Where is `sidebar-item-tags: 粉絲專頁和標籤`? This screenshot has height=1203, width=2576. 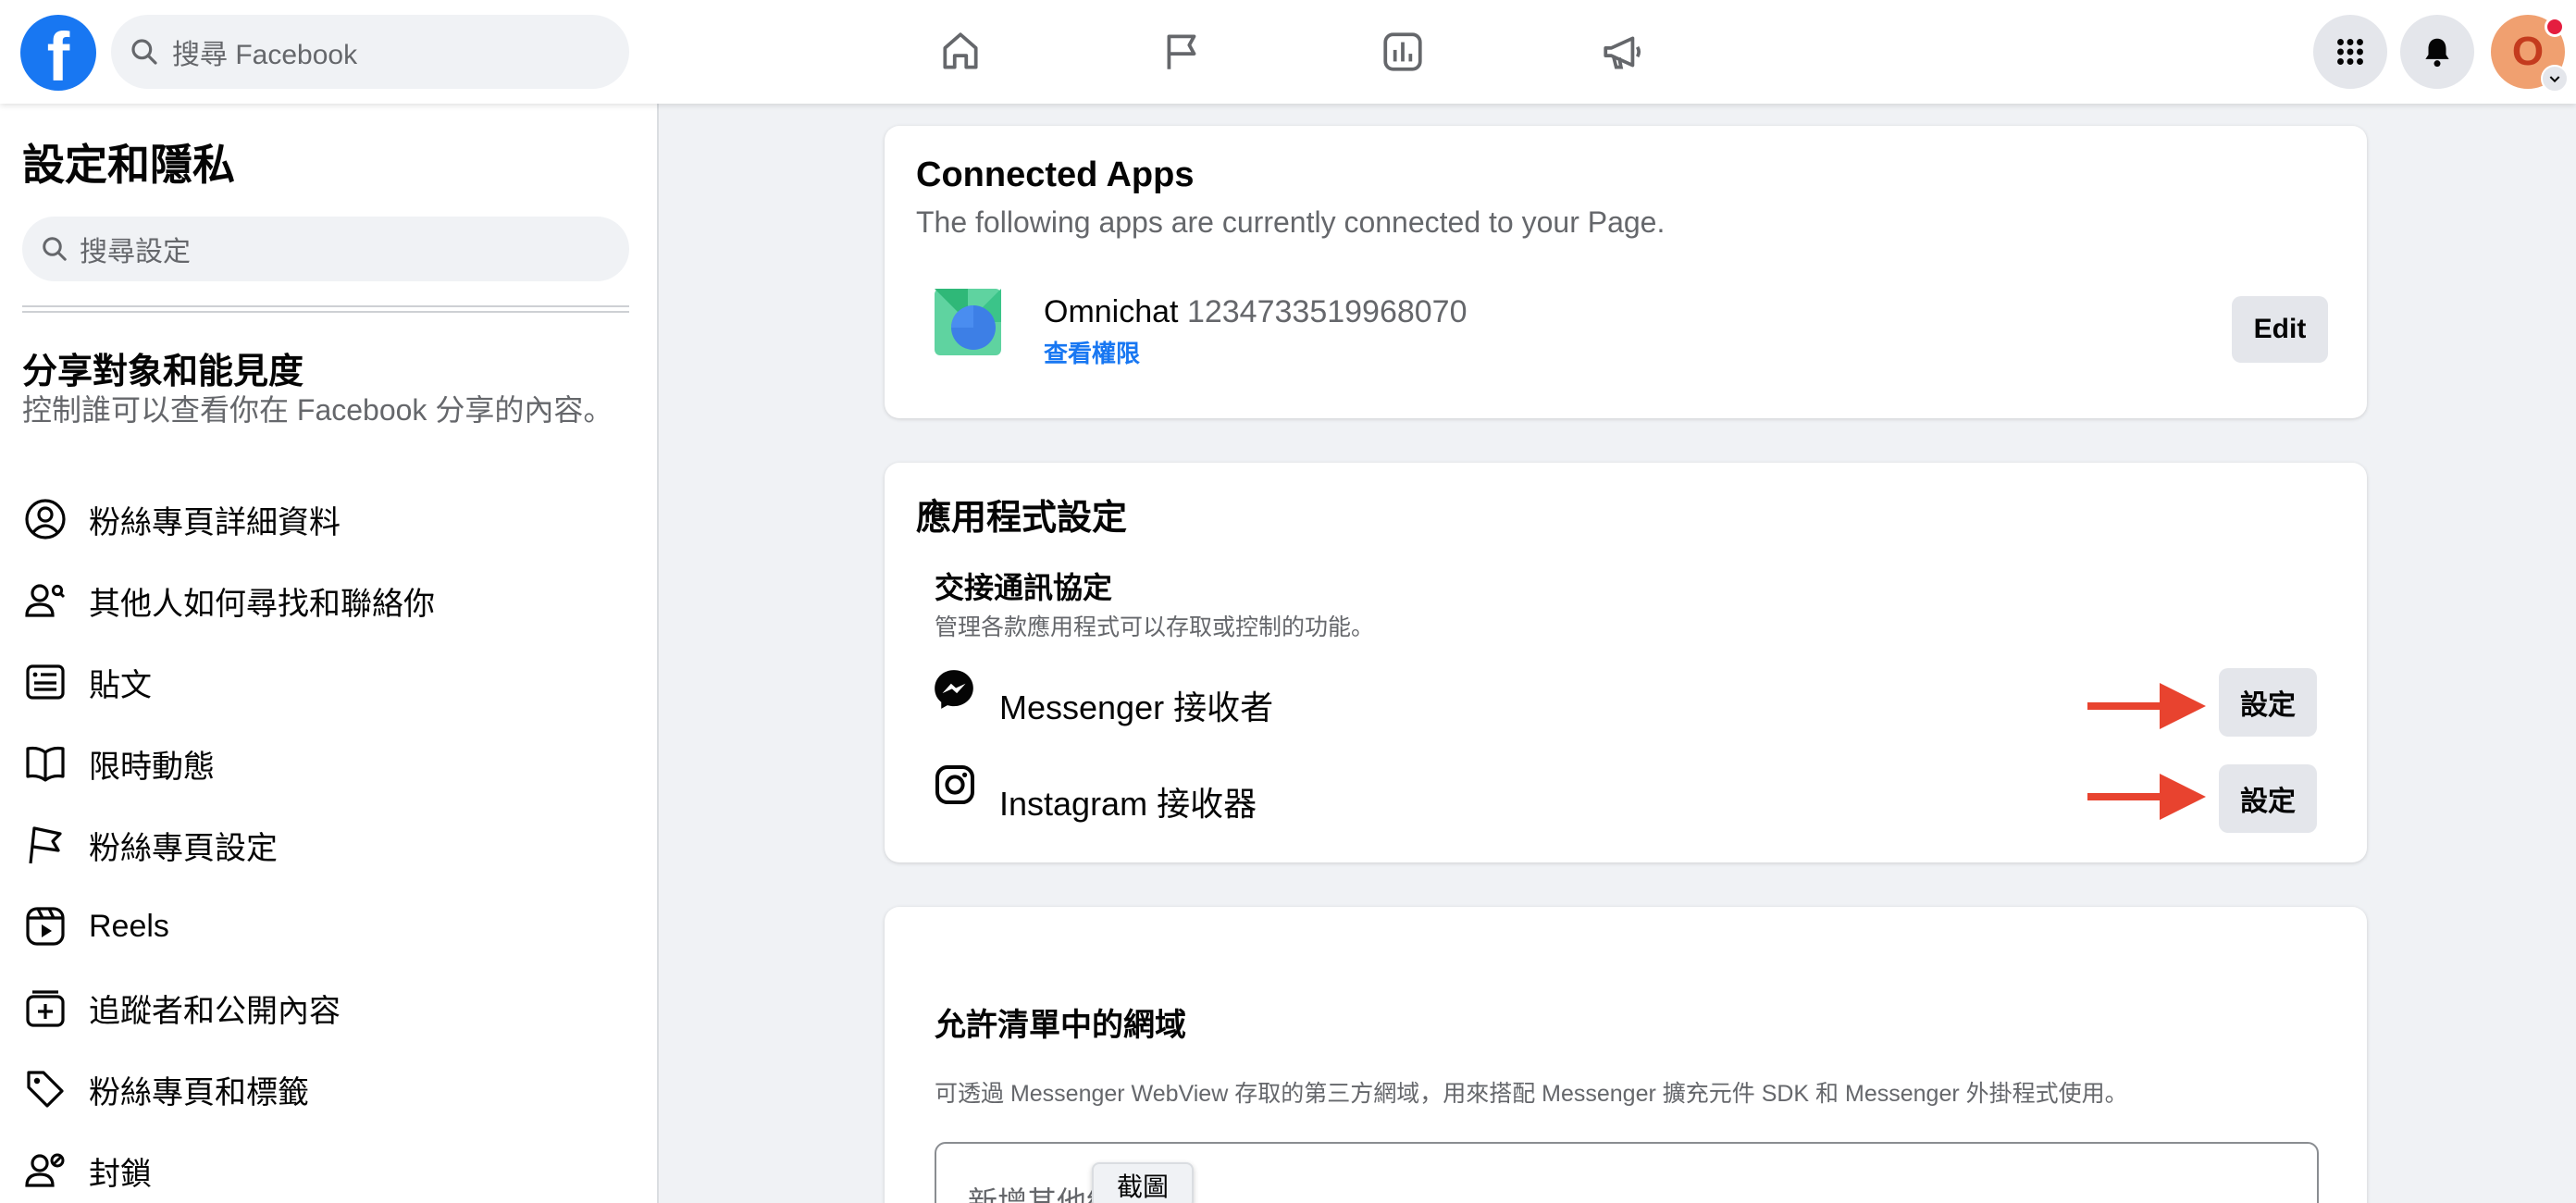 sidebar-item-tags: 粉絲專頁和標籤 is located at coordinates (325, 1089).